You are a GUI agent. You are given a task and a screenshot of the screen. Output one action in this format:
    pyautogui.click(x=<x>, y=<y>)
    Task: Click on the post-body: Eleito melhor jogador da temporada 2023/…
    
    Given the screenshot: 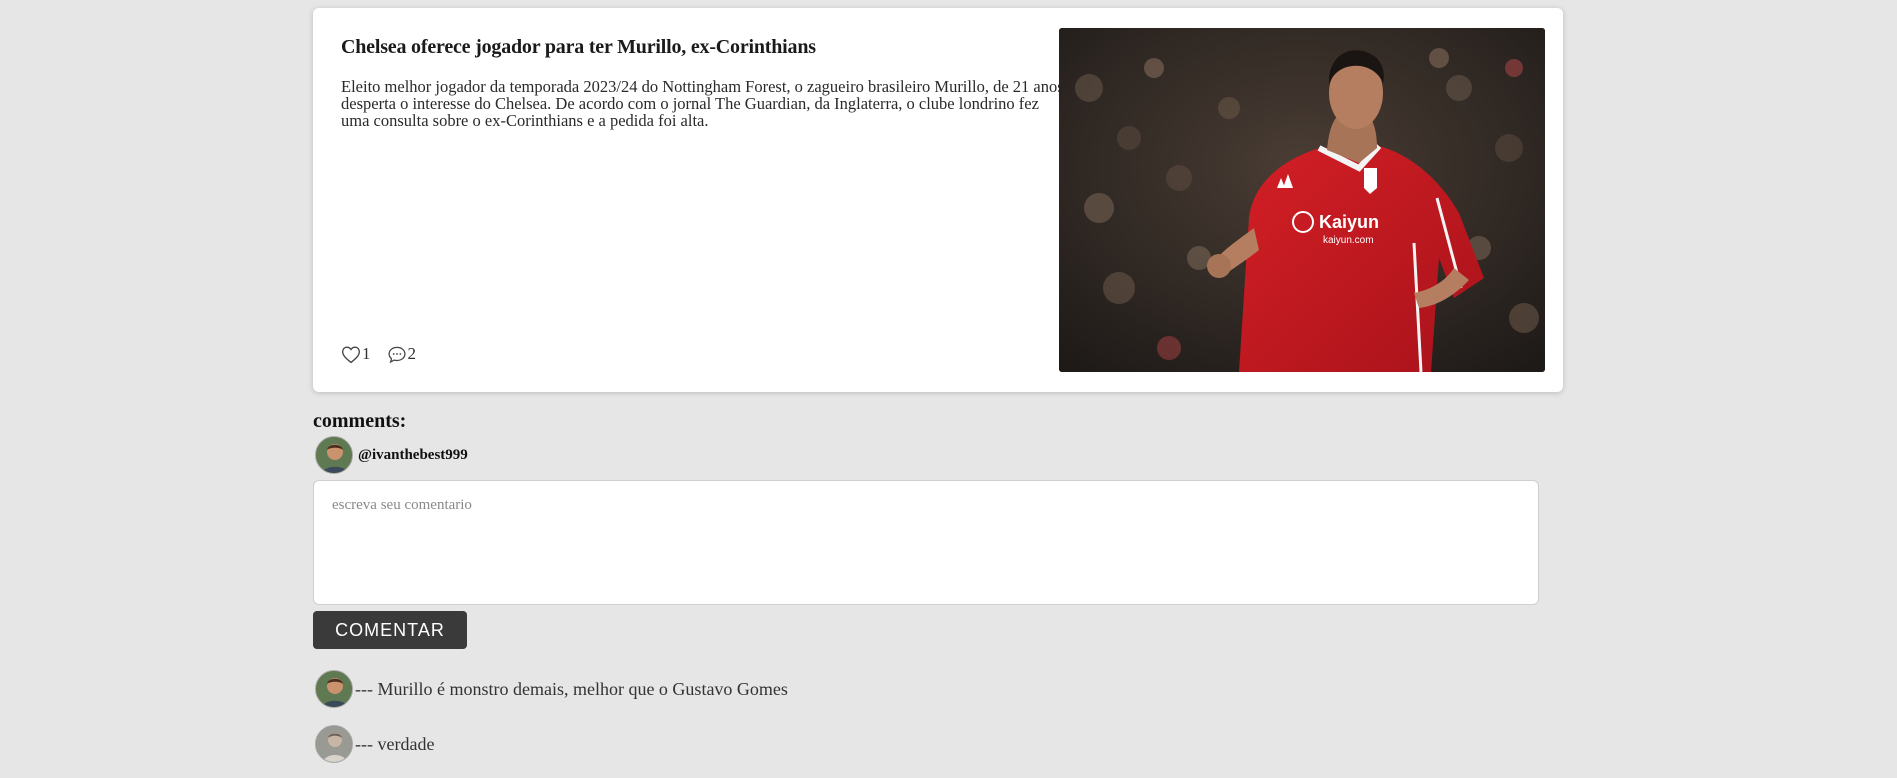 What is the action you would take?
    pyautogui.click(x=704, y=103)
    